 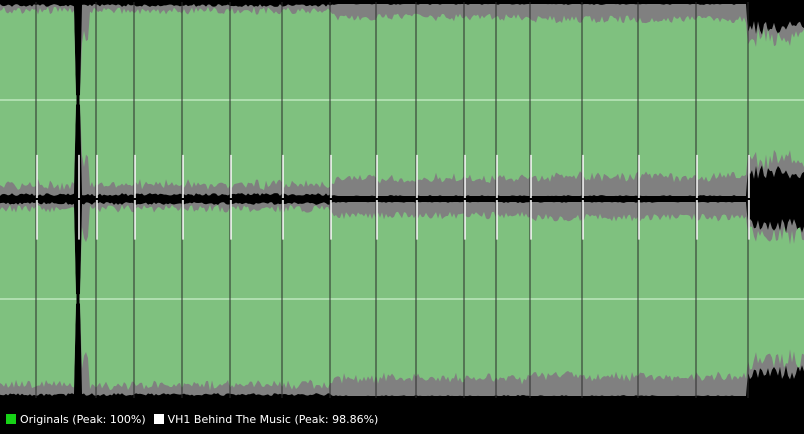 I want to click on legend-swatch-behind-the-music, so click(x=158, y=419).